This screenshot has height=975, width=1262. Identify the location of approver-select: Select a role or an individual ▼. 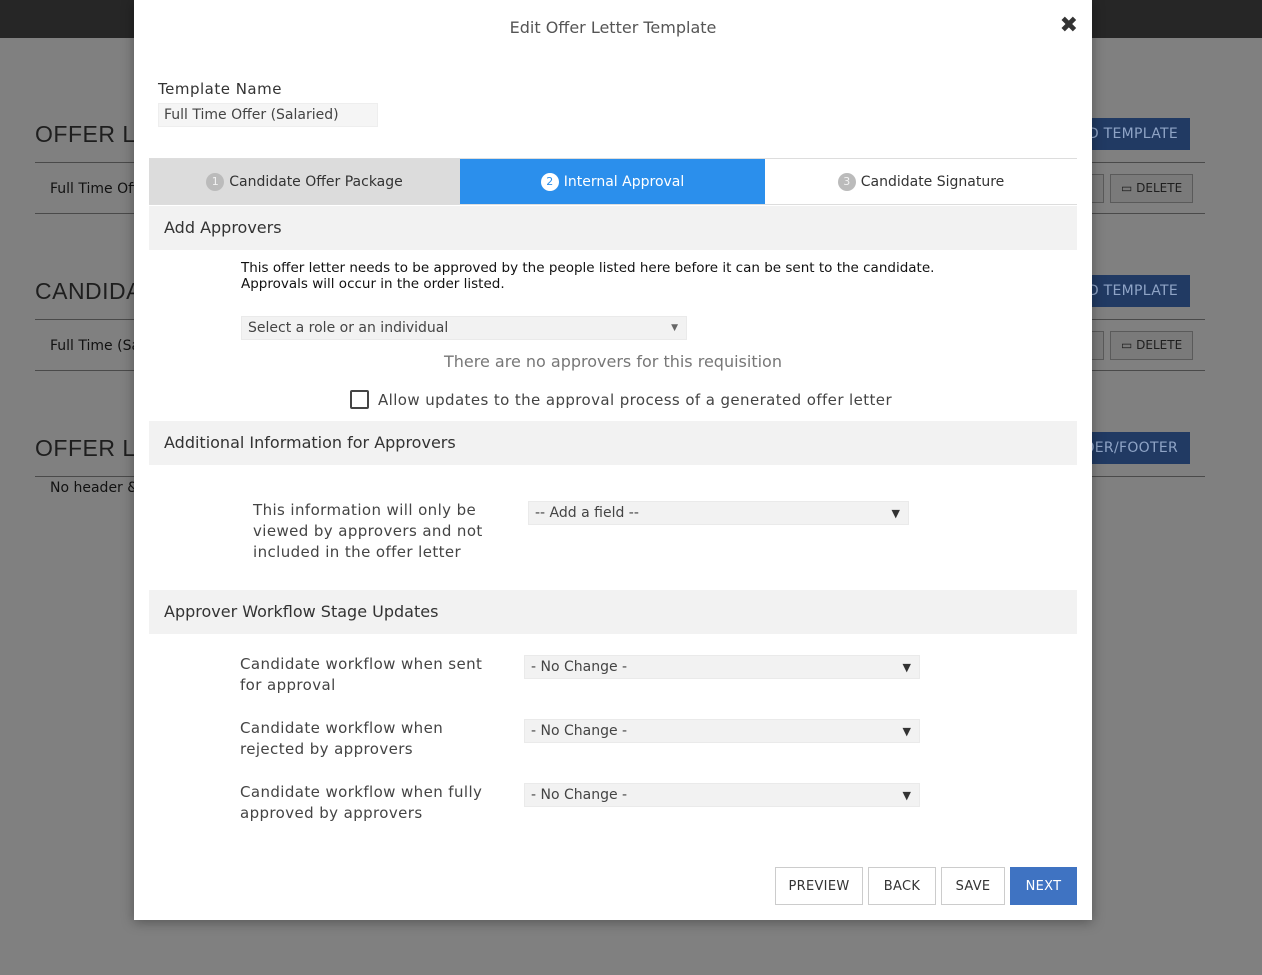
(464, 328).